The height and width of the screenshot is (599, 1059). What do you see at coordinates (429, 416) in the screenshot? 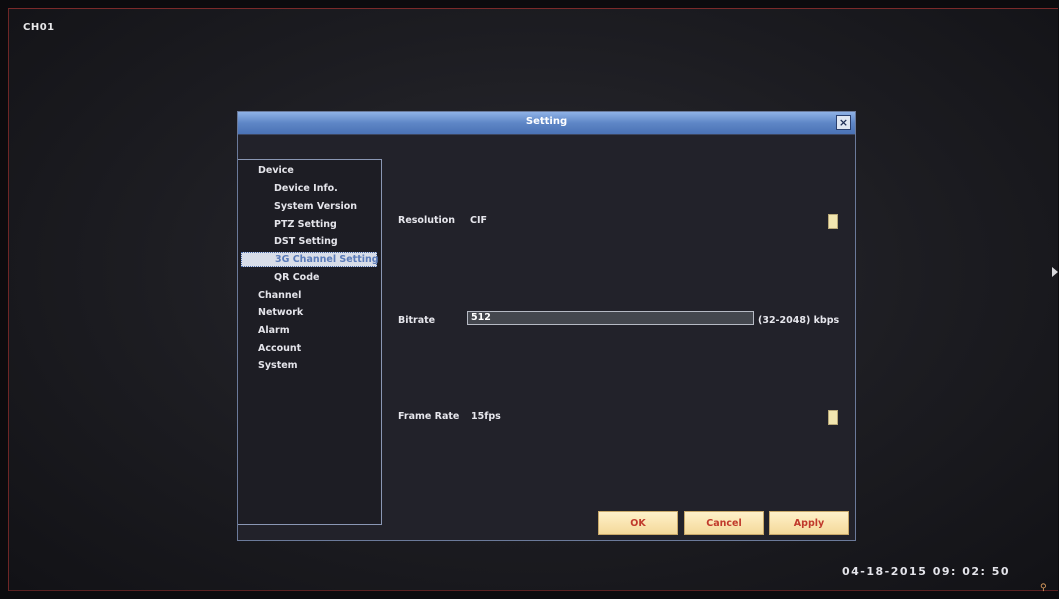
I see `frame-rate-label: Frame Rate` at bounding box center [429, 416].